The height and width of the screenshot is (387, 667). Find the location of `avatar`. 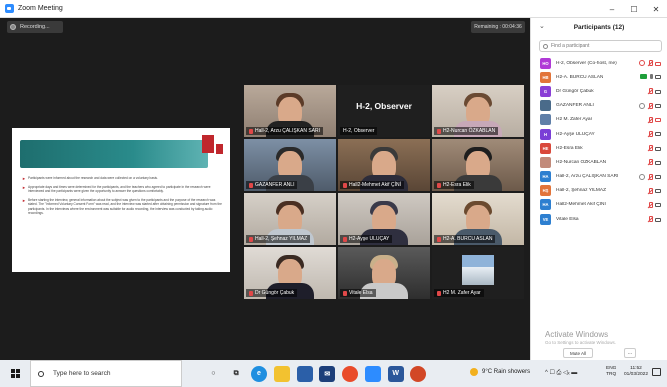

avatar is located at coordinates (545, 106).